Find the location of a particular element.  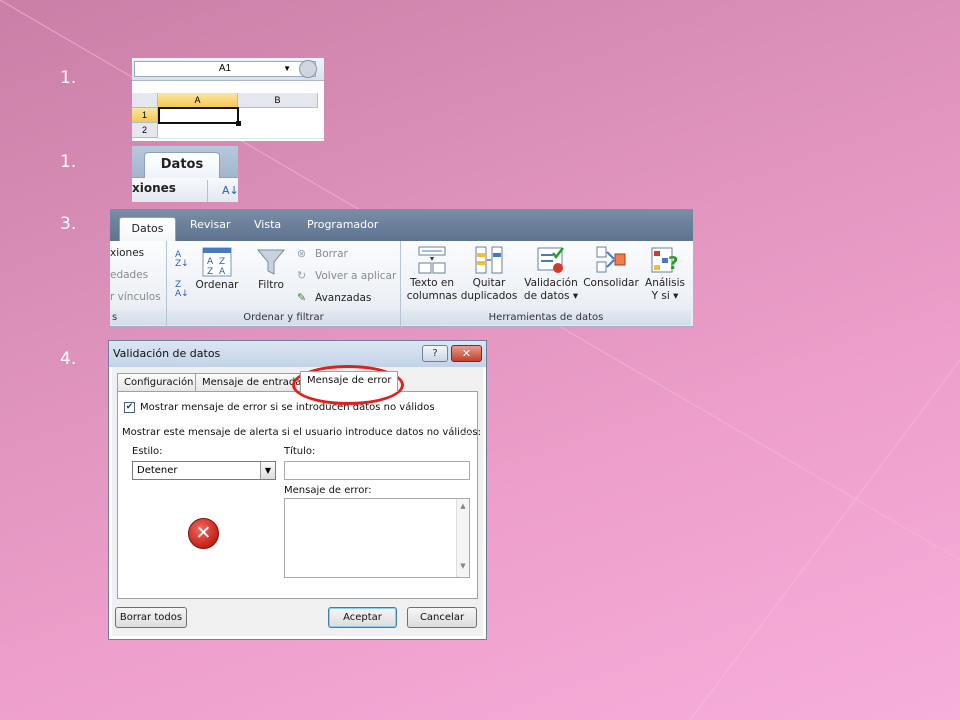

column-header-b: B is located at coordinates (278, 100).